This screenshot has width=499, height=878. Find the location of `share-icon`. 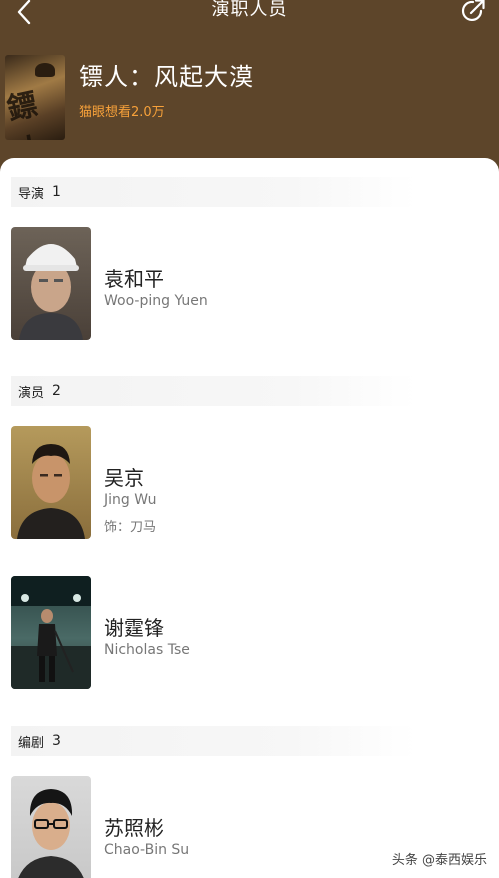

share-icon is located at coordinates (473, 11).